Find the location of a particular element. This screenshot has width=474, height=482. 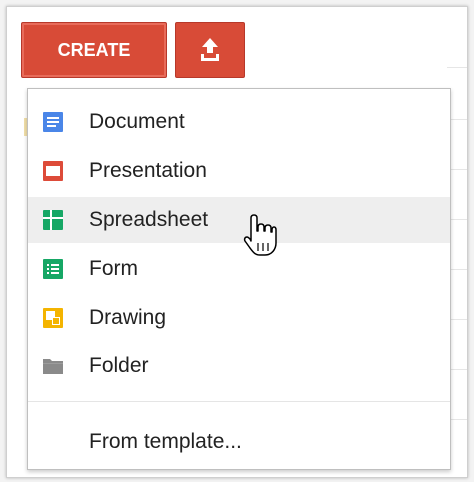

hand-pointer-icon is located at coordinates (260, 235).